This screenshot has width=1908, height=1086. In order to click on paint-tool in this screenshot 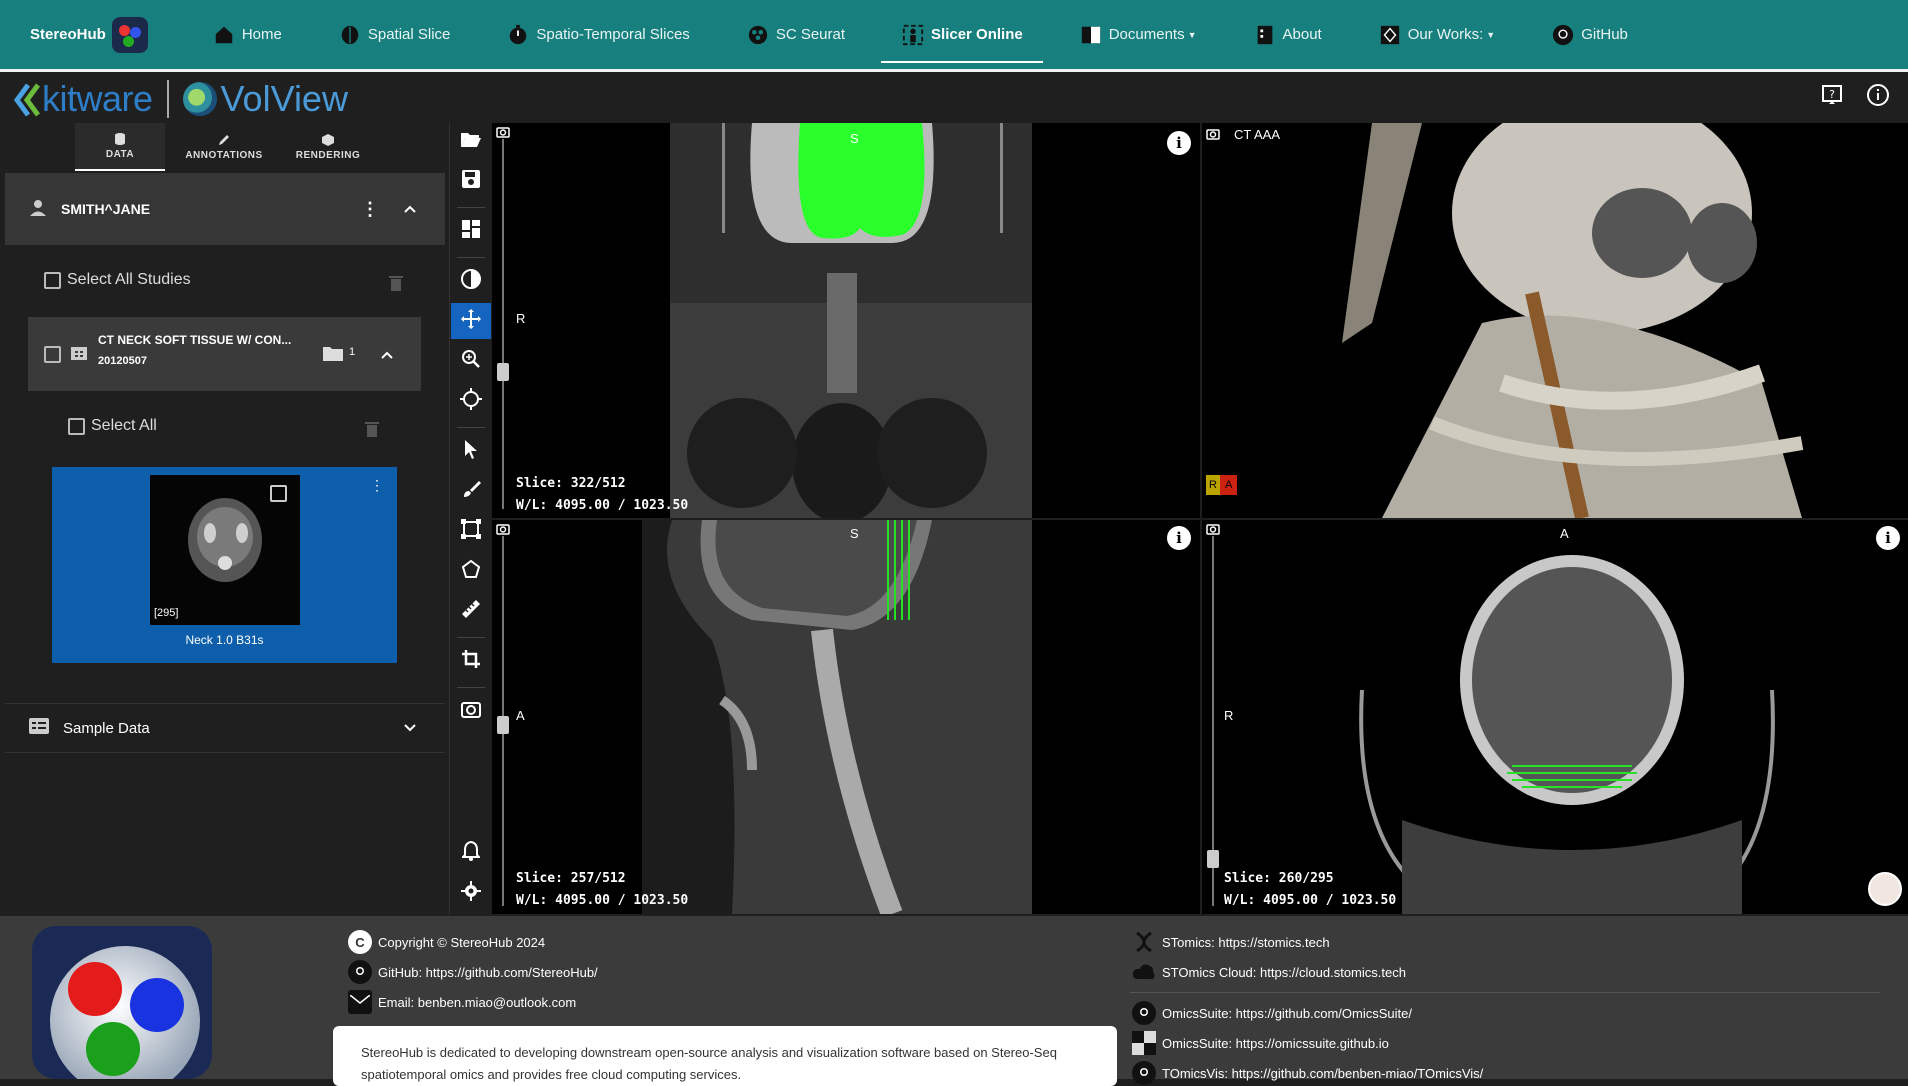, I will do `click(471, 491)`.